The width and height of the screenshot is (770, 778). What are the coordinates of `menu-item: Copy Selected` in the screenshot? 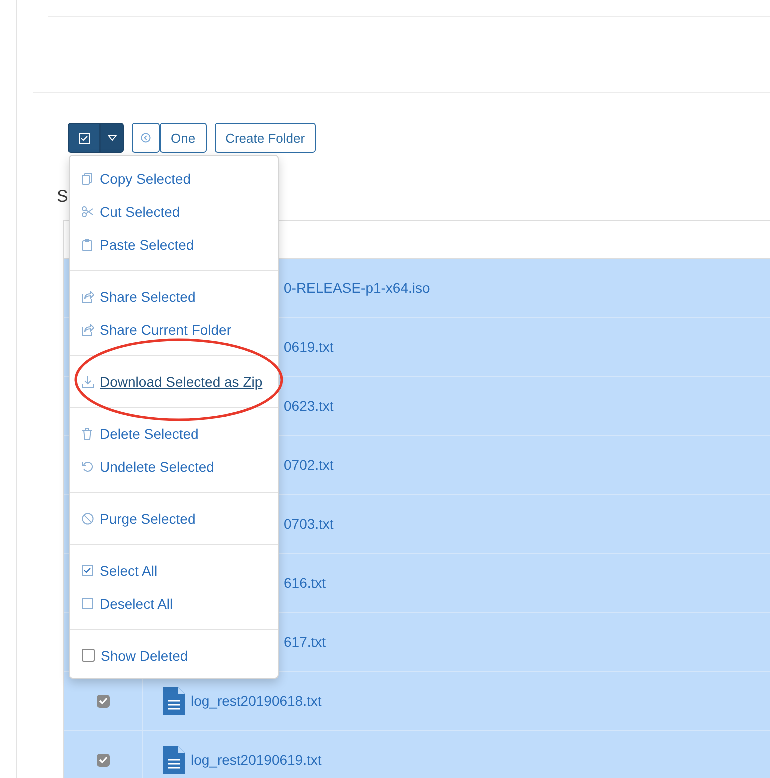 It's located at (146, 178).